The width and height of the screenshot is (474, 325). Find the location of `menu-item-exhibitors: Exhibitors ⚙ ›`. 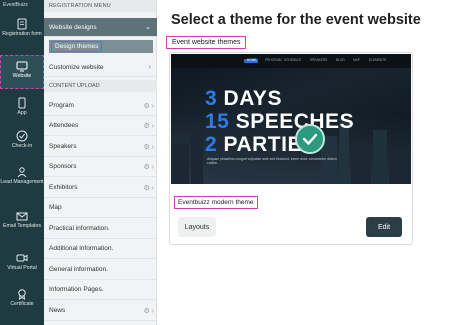

menu-item-exhibitors: Exhibitors ⚙ › is located at coordinates (100, 188).